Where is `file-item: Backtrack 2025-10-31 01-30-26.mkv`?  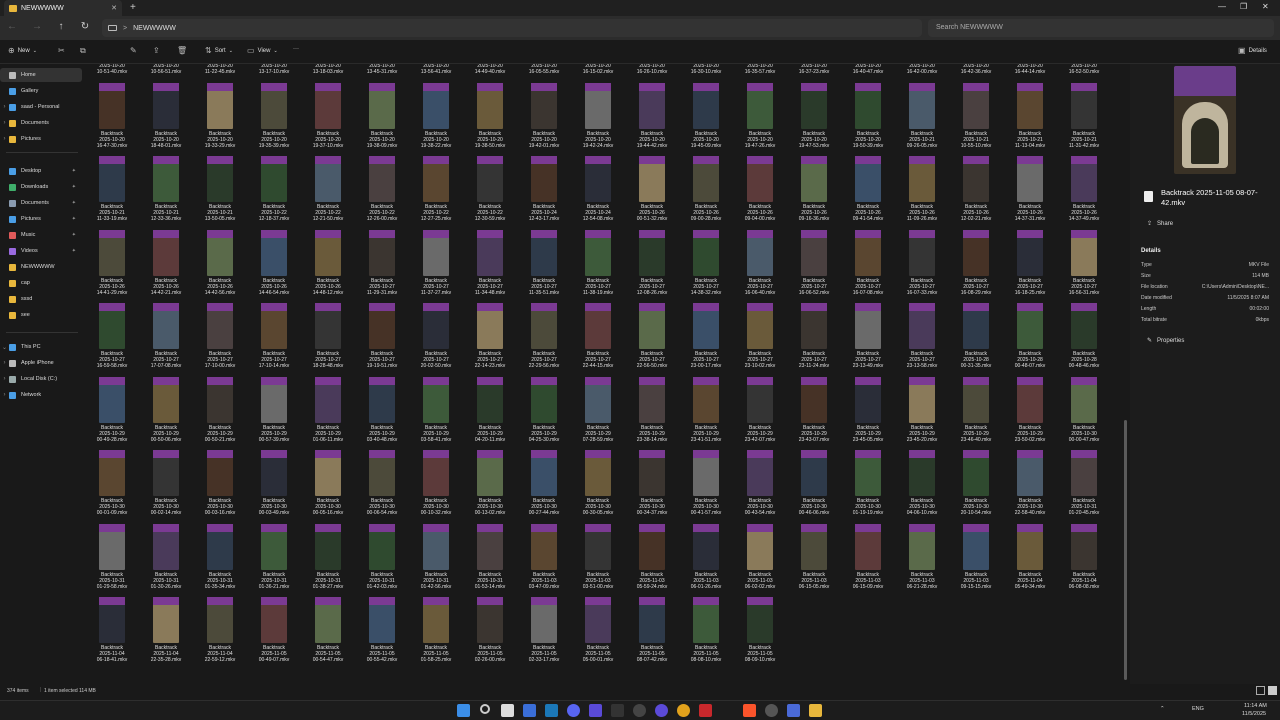 file-item: Backtrack 2025-10-31 01-30-26.mkv is located at coordinates (166, 560).